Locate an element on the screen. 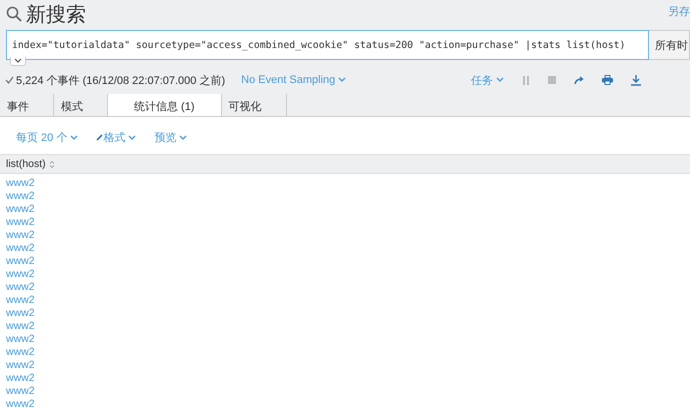 The height and width of the screenshot is (410, 690). event-count: 5,224 个事件 (16/12/08 22:07:07.000 之前) is located at coordinates (121, 81).